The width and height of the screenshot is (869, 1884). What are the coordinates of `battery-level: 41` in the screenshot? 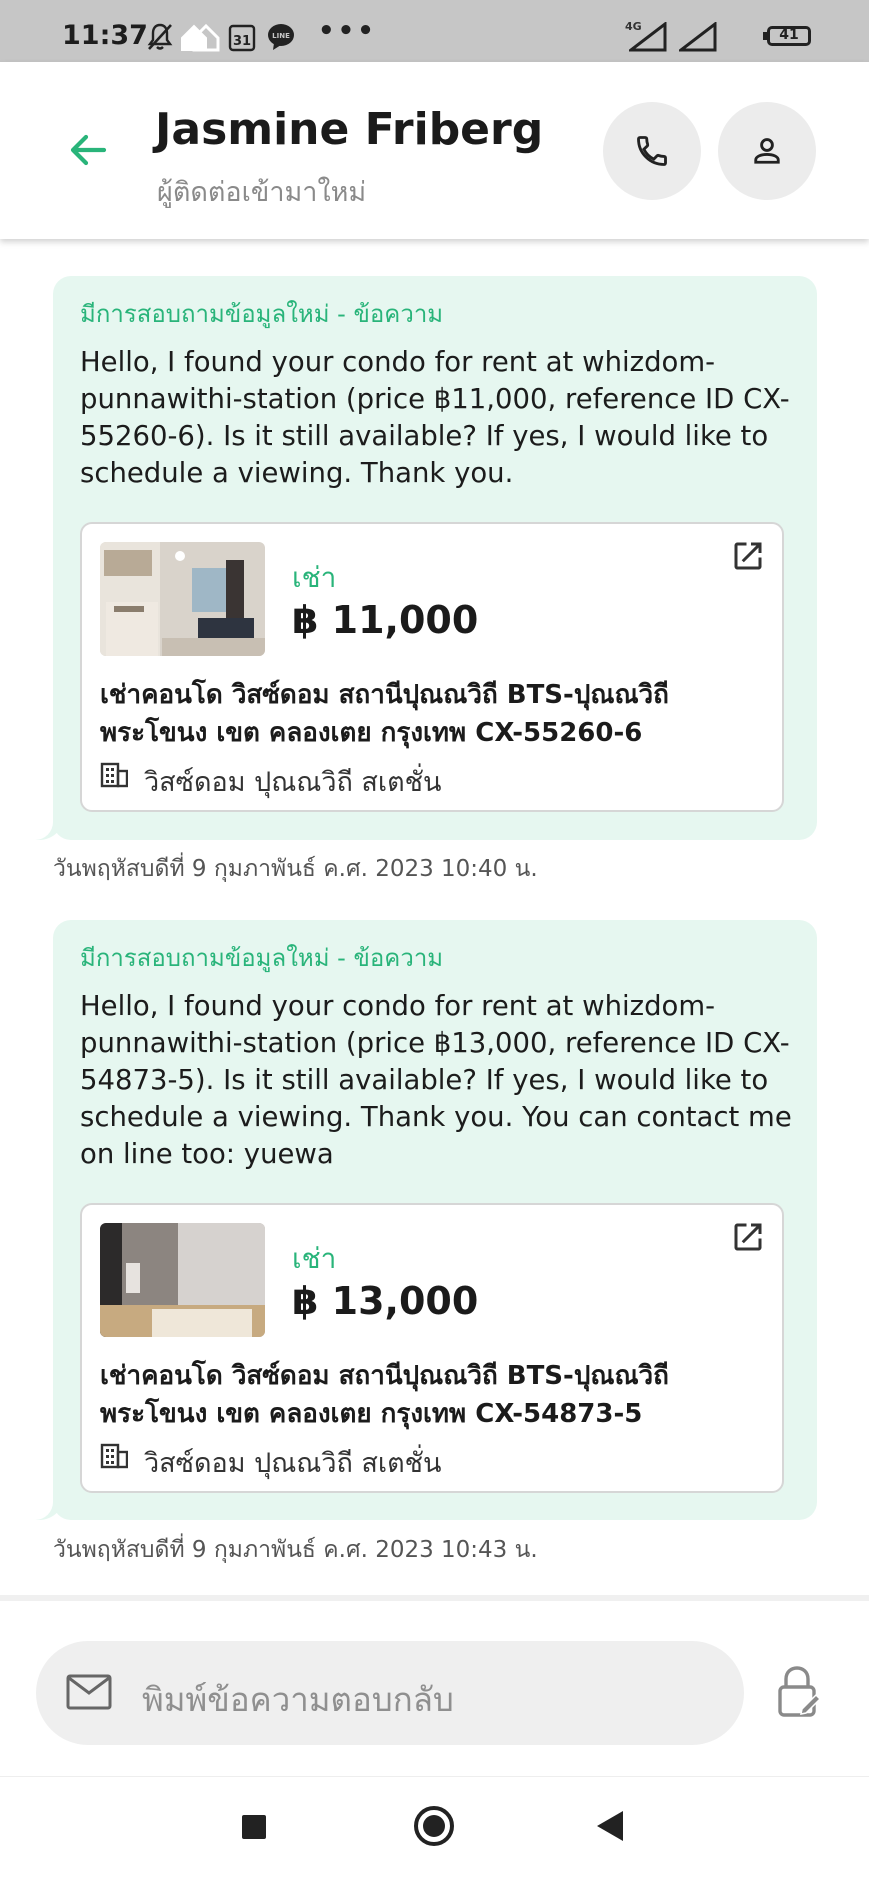 It's located at (789, 35).